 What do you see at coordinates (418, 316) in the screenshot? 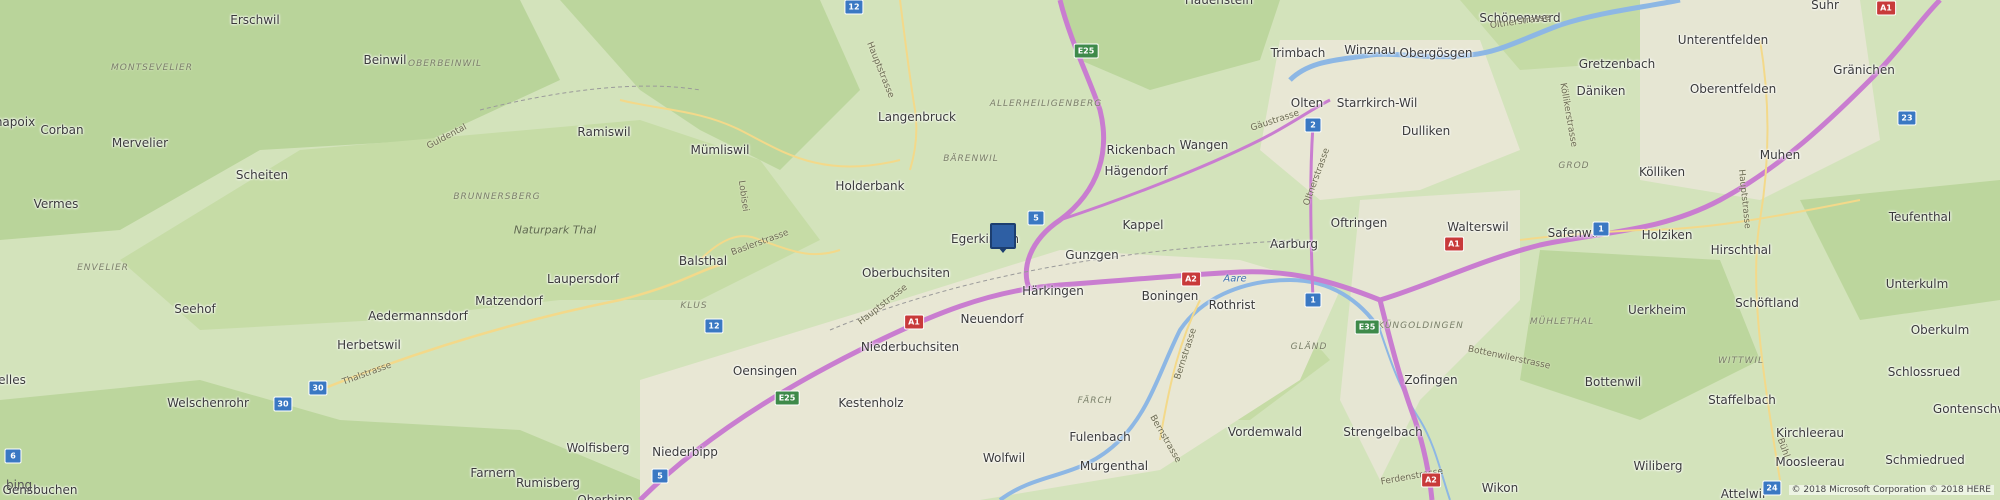
I see `place-label: Aedermannsdorf` at bounding box center [418, 316].